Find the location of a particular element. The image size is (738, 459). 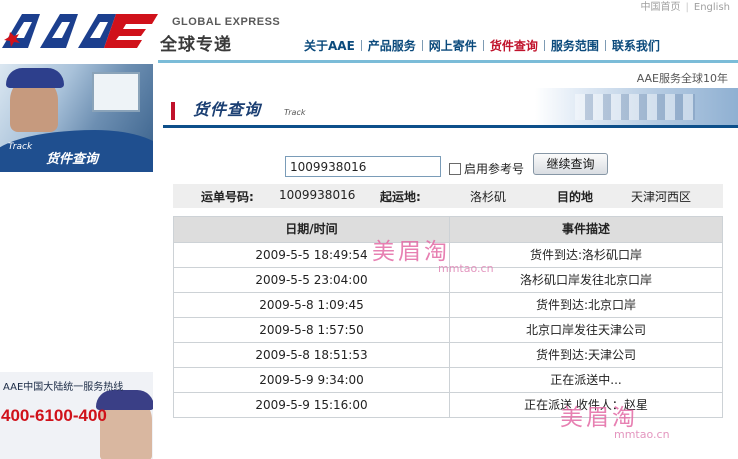

page-title-bar: 货件查询 Track is located at coordinates (450, 109).